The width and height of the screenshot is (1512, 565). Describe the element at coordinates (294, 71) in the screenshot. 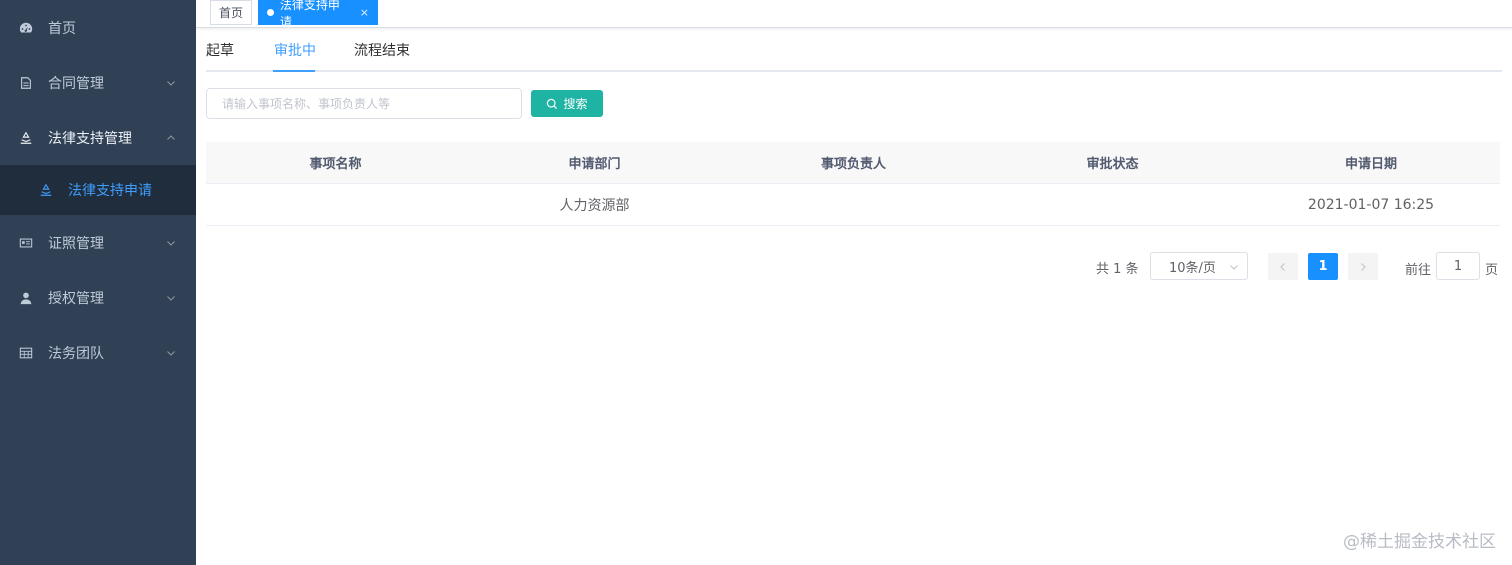

I see `active-tab-indicator` at that location.